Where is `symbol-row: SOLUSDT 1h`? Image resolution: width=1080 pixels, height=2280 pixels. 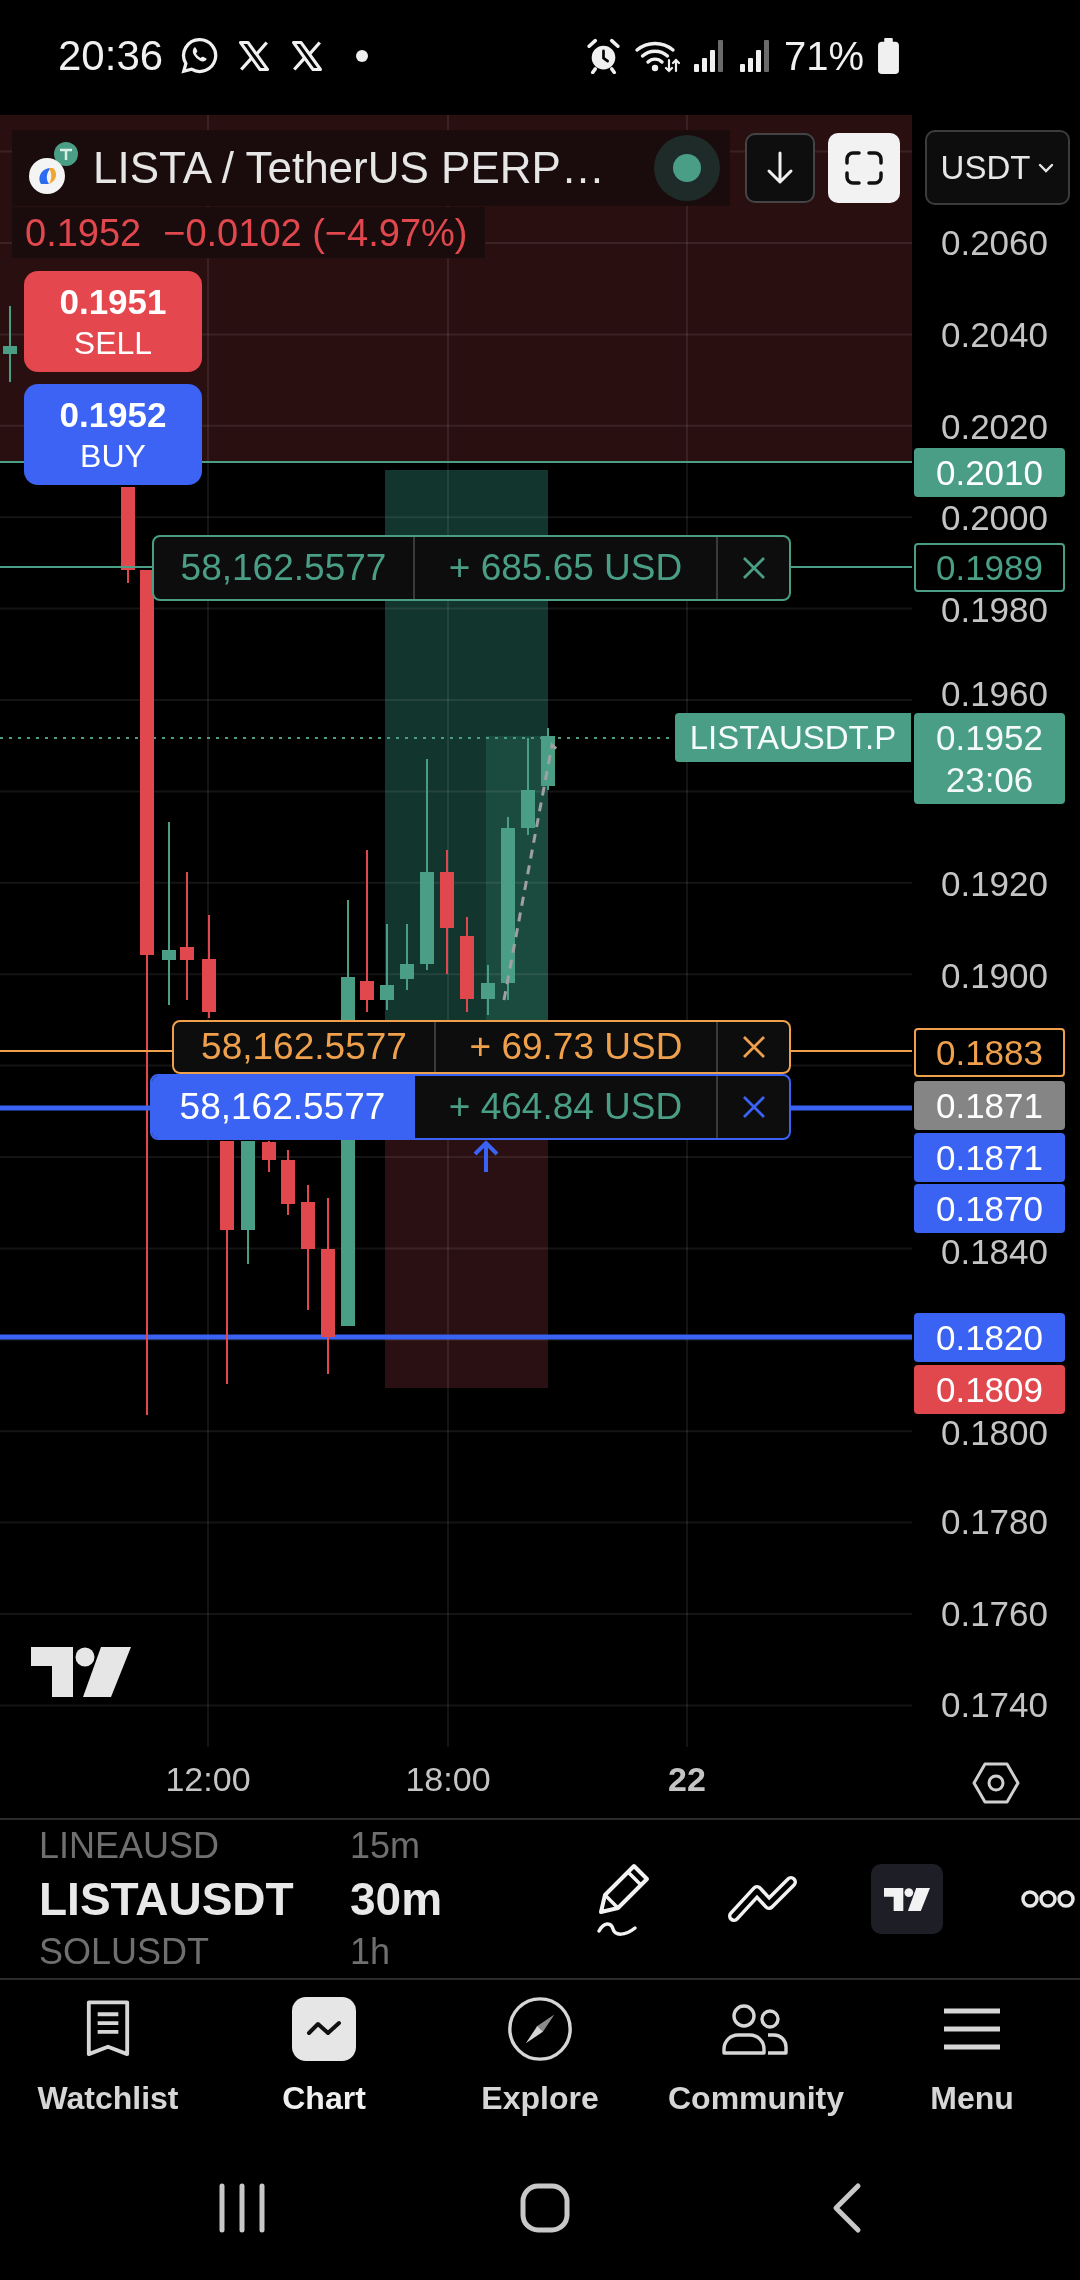 symbol-row: SOLUSDT 1h is located at coordinates (305, 1952).